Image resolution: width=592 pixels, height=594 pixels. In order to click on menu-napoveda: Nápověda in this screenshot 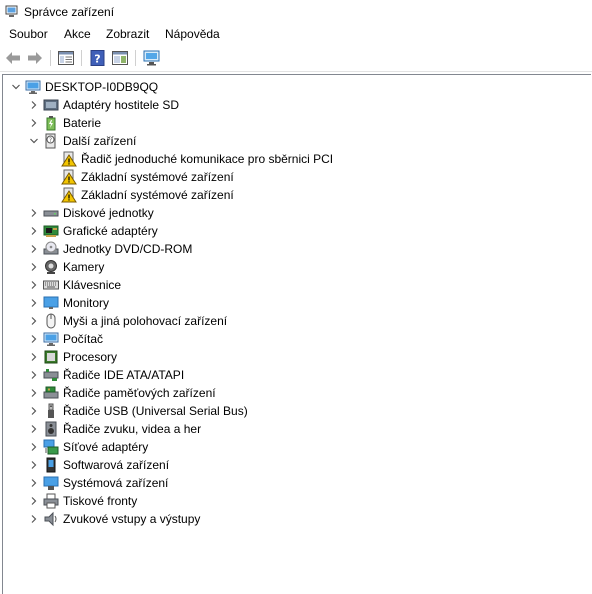, I will do `click(192, 34)`.